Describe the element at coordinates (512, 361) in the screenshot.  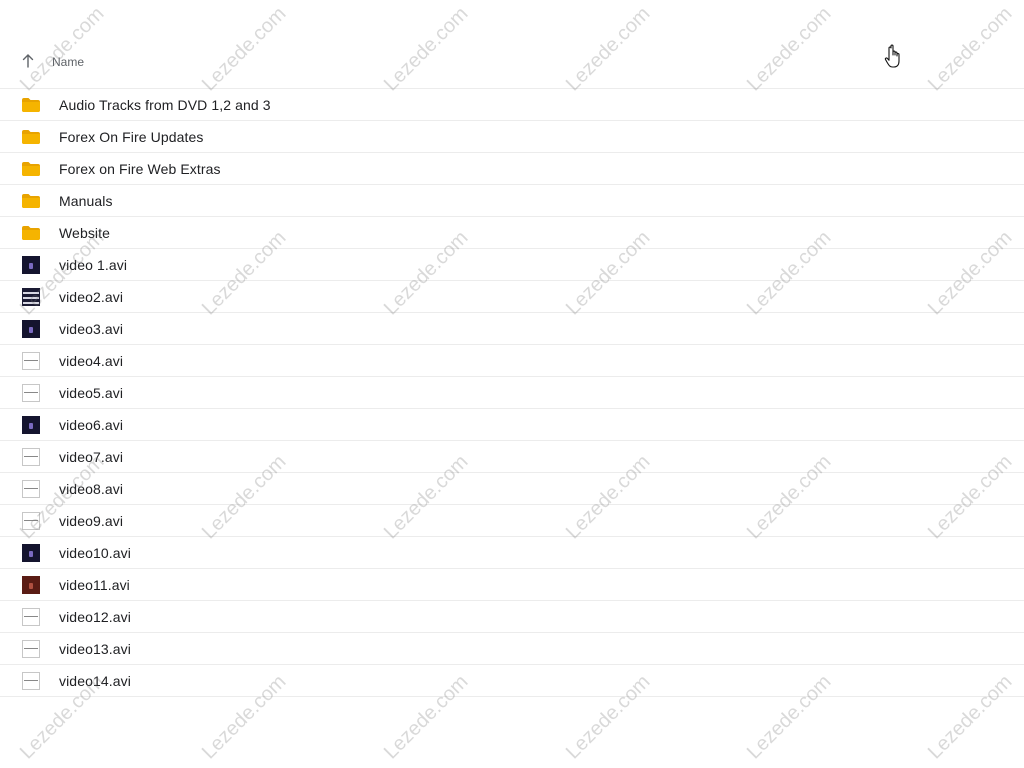
I see `file-row: video4.avi` at that location.